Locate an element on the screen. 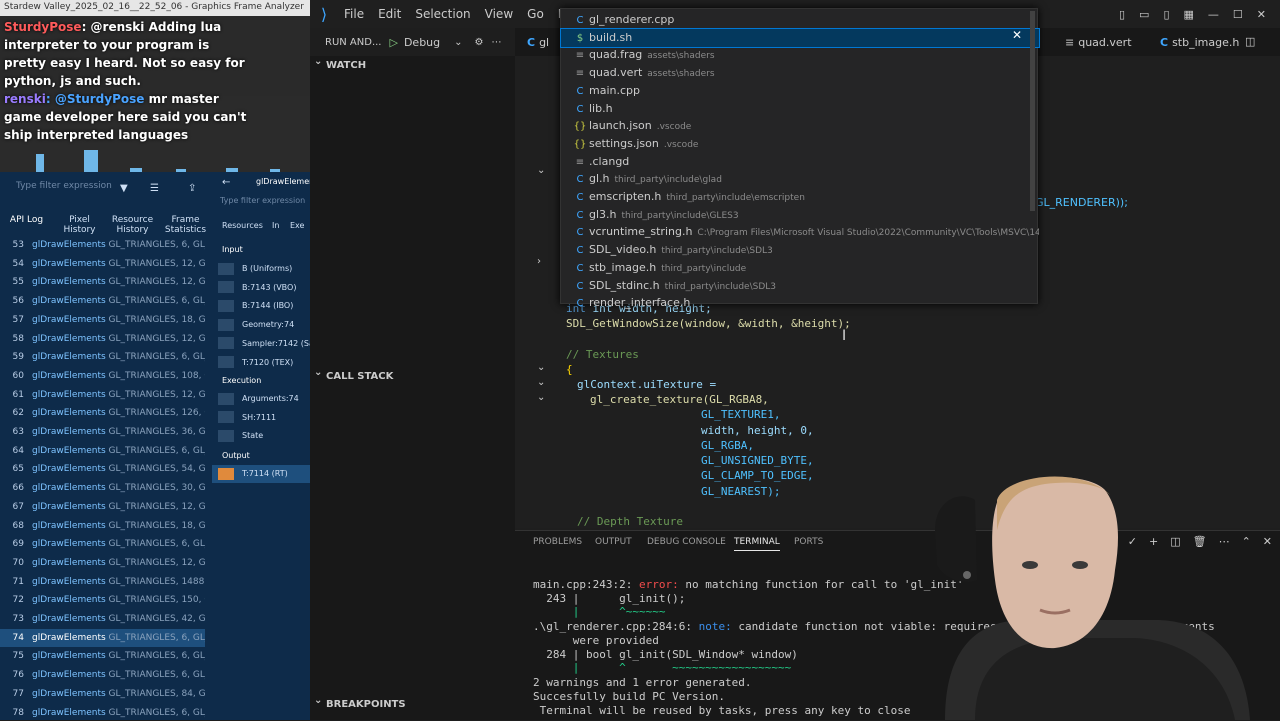  fold-chevron-icon: › is located at coordinates (539, 261).